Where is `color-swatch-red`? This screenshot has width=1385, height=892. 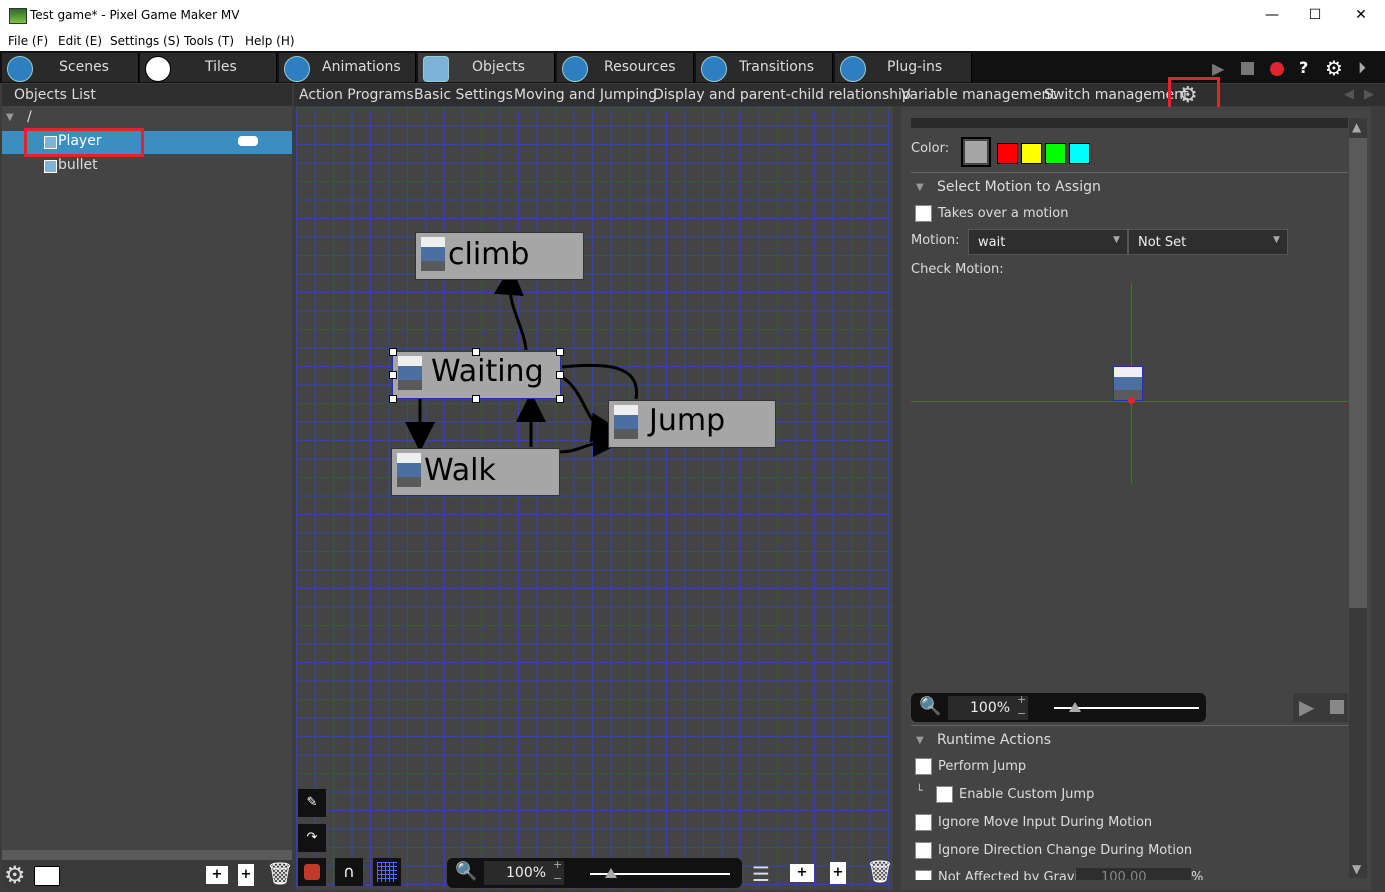
color-swatch-red is located at coordinates (1007, 153).